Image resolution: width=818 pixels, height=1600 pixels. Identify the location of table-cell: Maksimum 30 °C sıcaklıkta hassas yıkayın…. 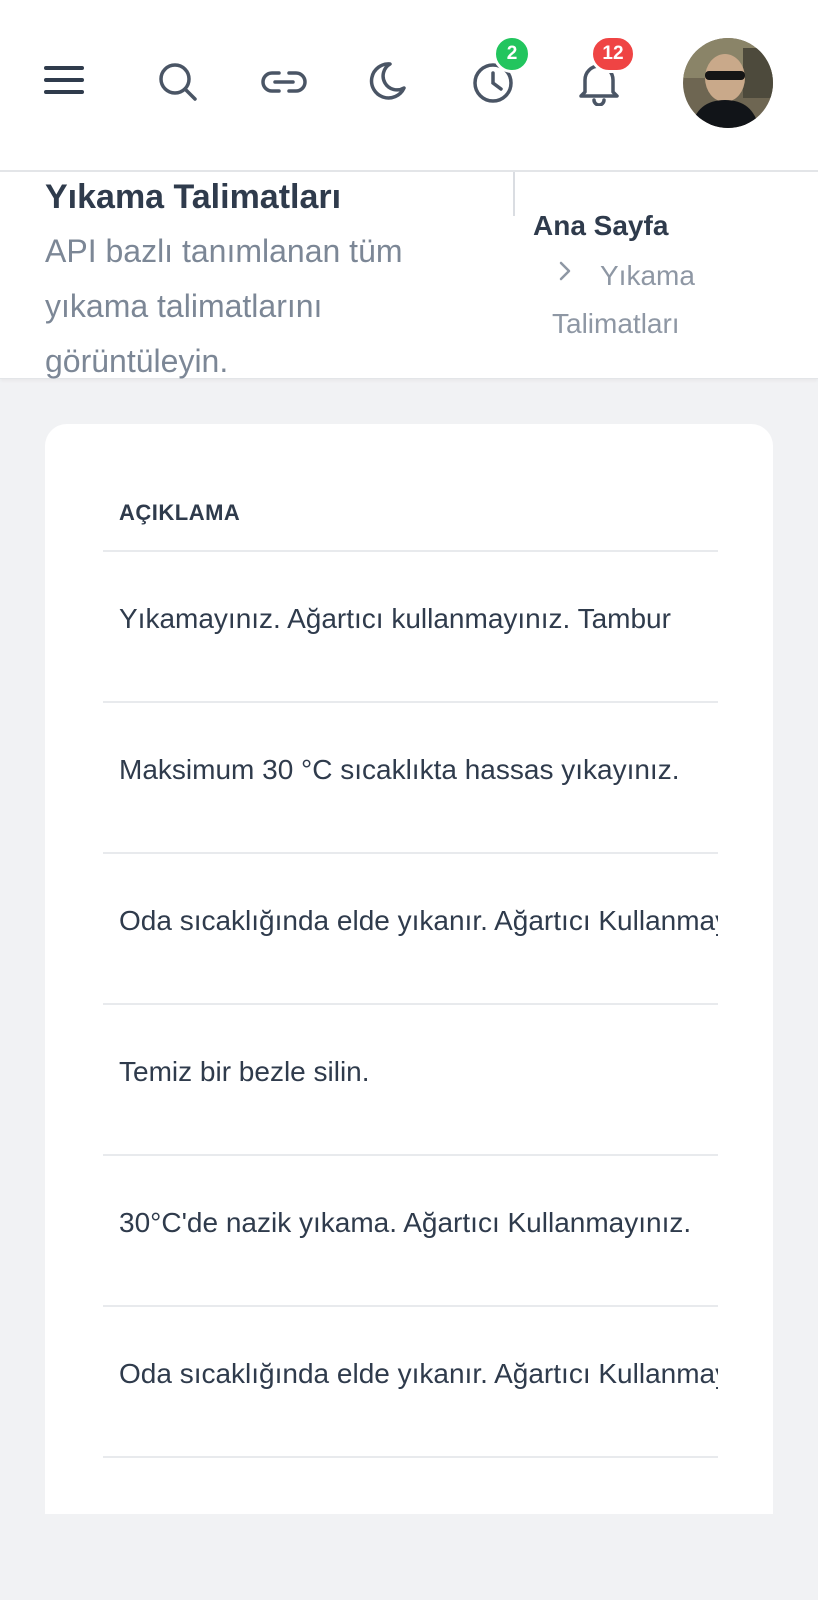
(399, 769).